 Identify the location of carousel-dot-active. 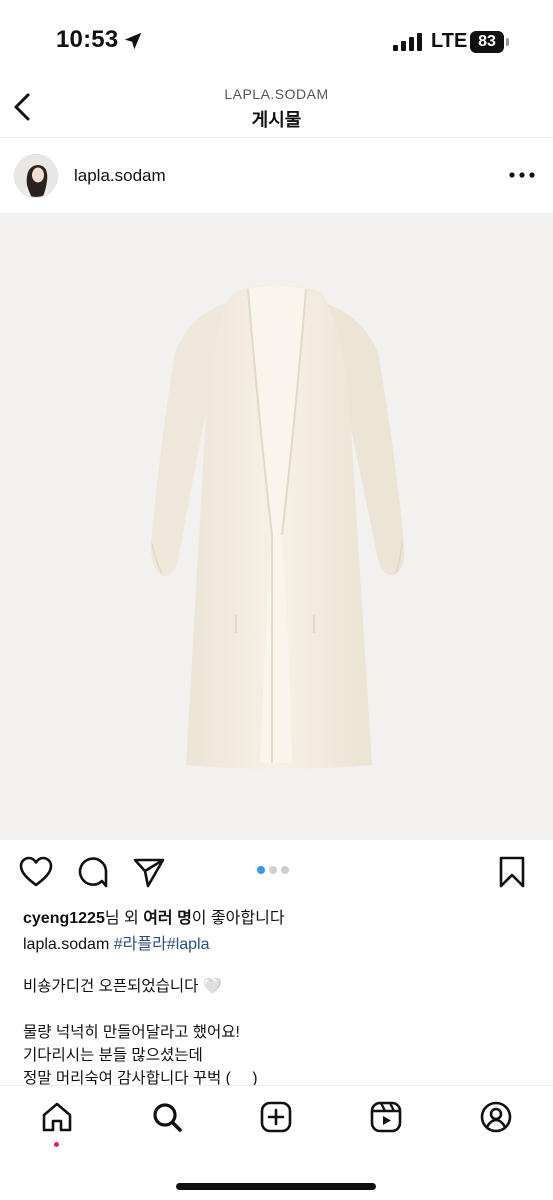
(261, 870).